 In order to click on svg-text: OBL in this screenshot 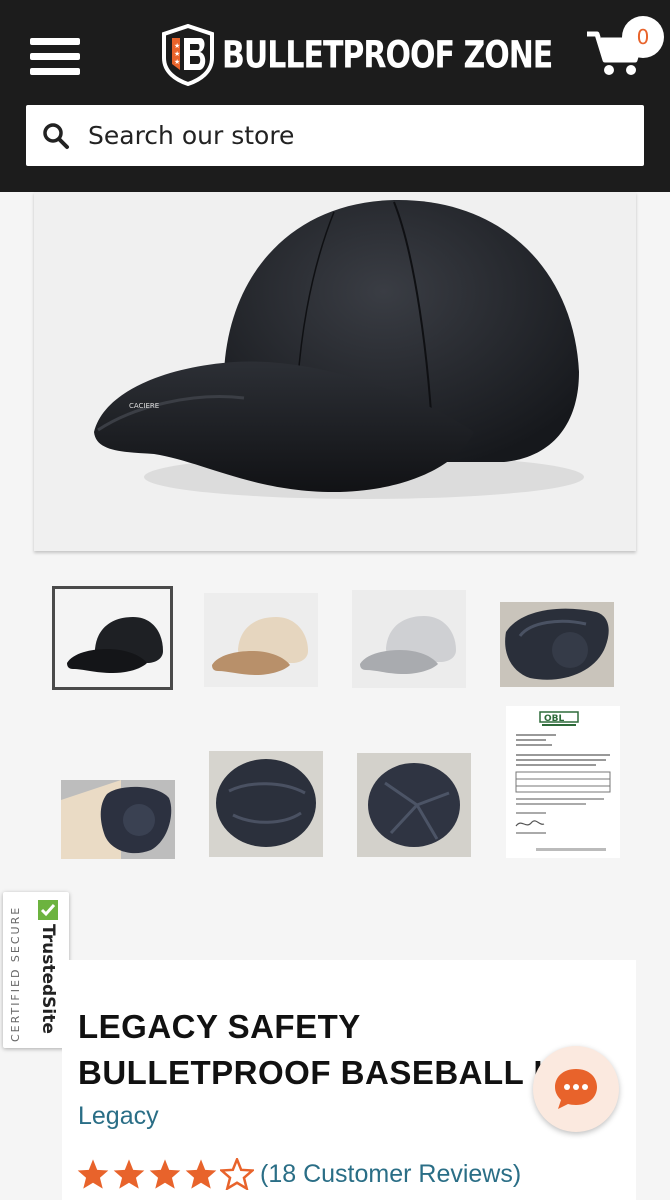, I will do `click(554, 719)`.